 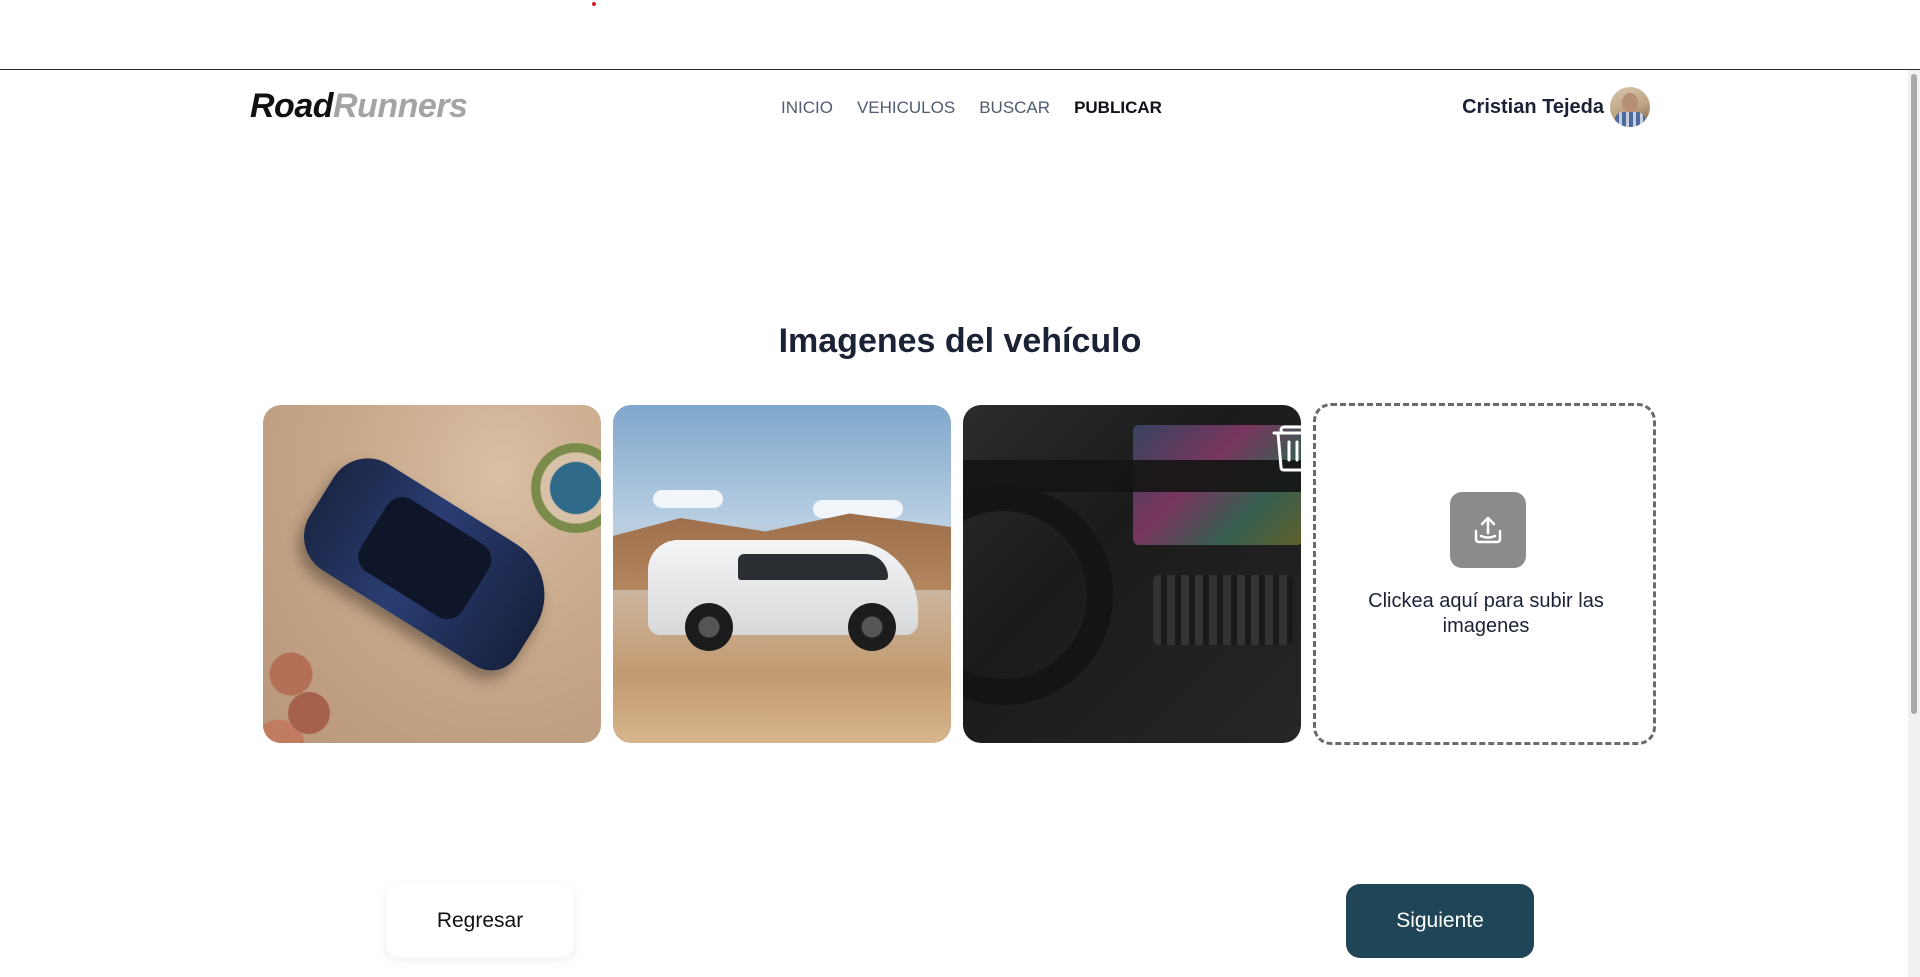 What do you see at coordinates (1132, 476) in the screenshot?
I see `photo-overlay-band` at bounding box center [1132, 476].